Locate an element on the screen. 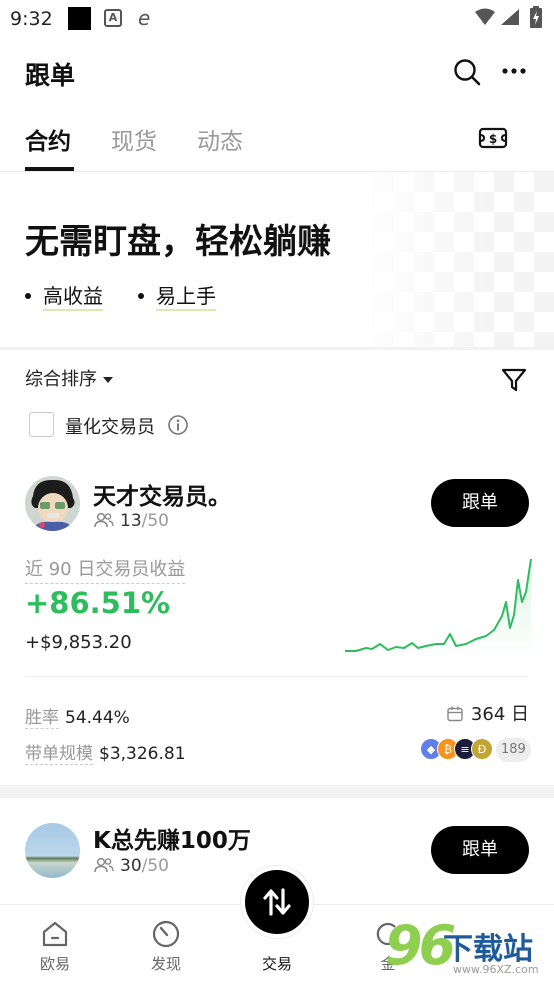 Image resolution: width=554 pixels, height=984 pixels. pnl-sparkline is located at coordinates (438, 607).